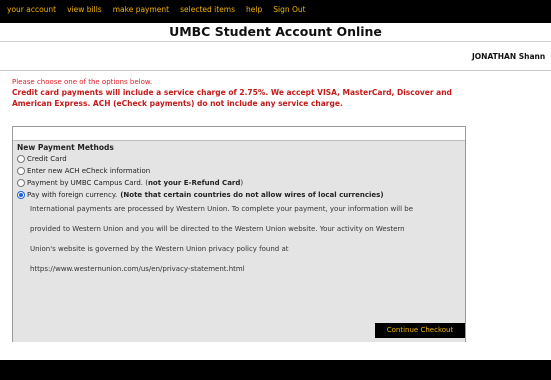  I want to click on user-name: JONATHAN Shann, so click(509, 56).